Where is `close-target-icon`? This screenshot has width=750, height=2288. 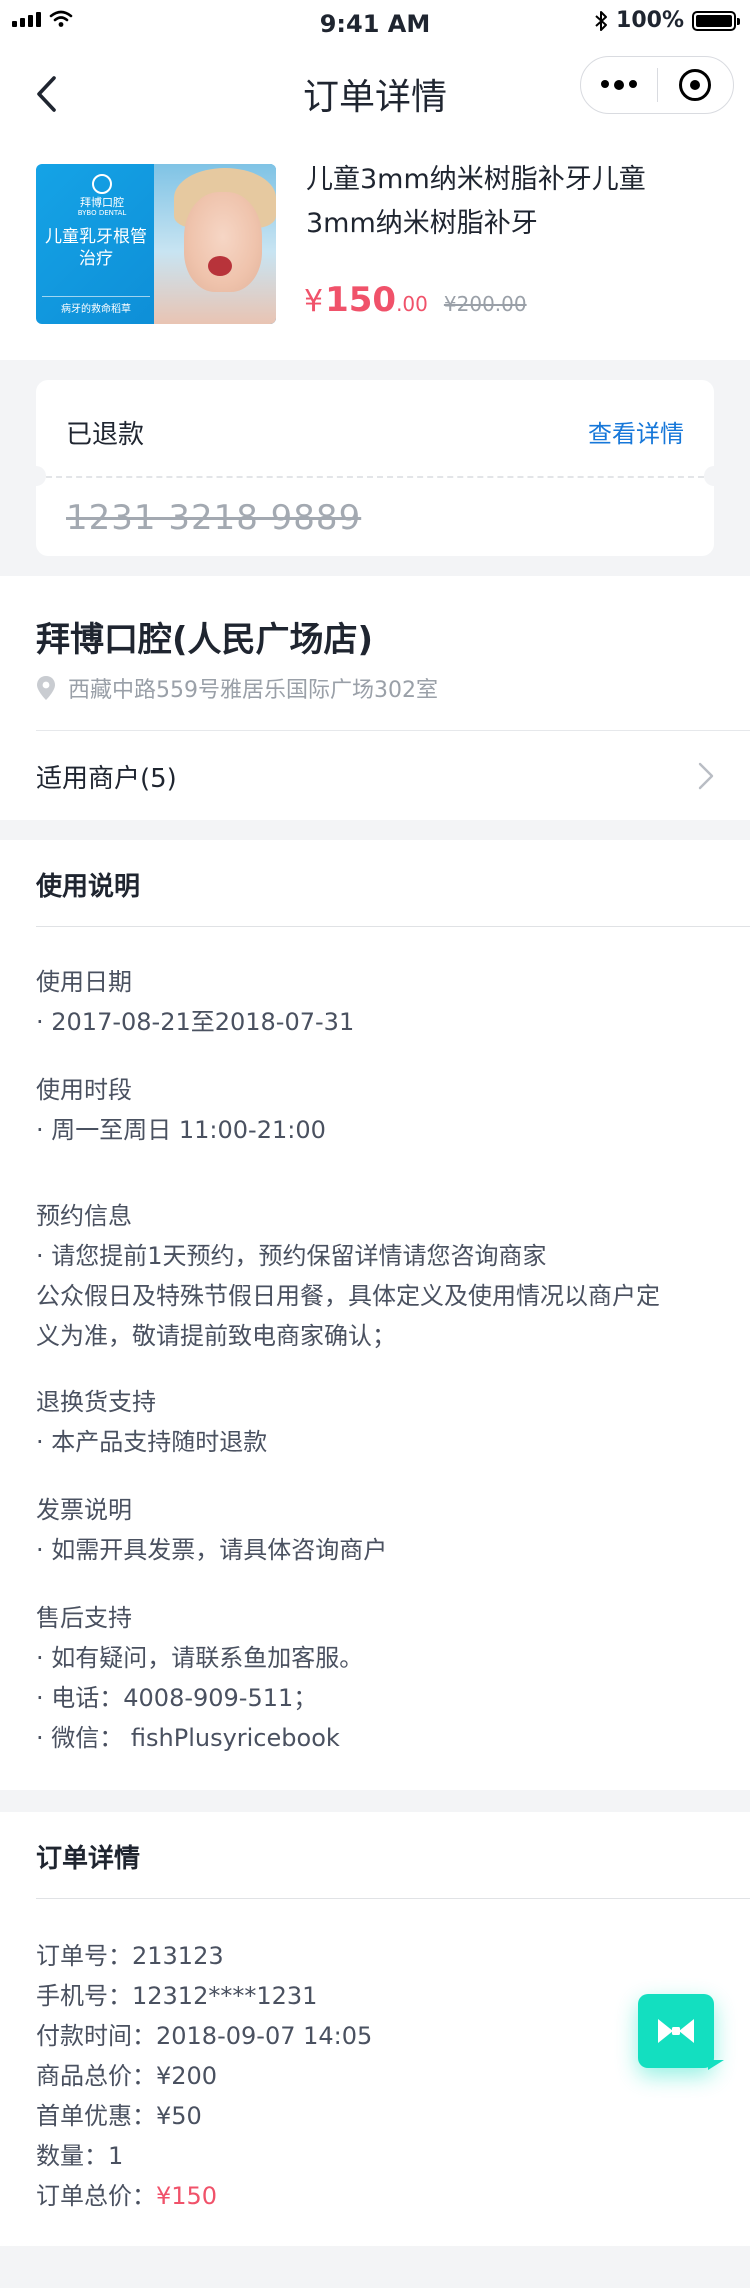 close-target-icon is located at coordinates (695, 85).